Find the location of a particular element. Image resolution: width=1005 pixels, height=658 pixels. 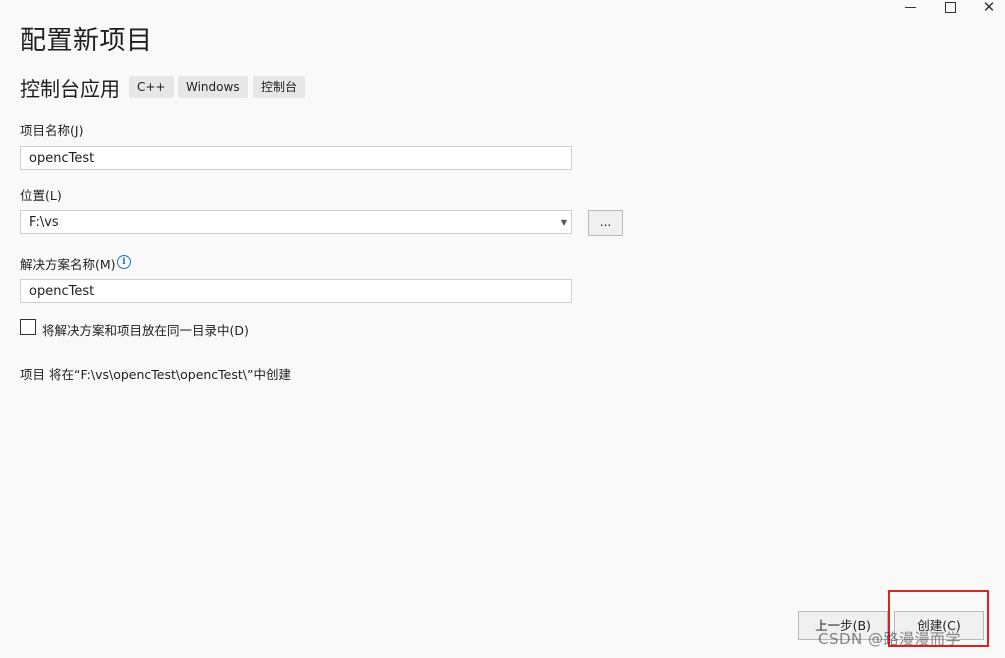

maximize-button is located at coordinates (950, 7).